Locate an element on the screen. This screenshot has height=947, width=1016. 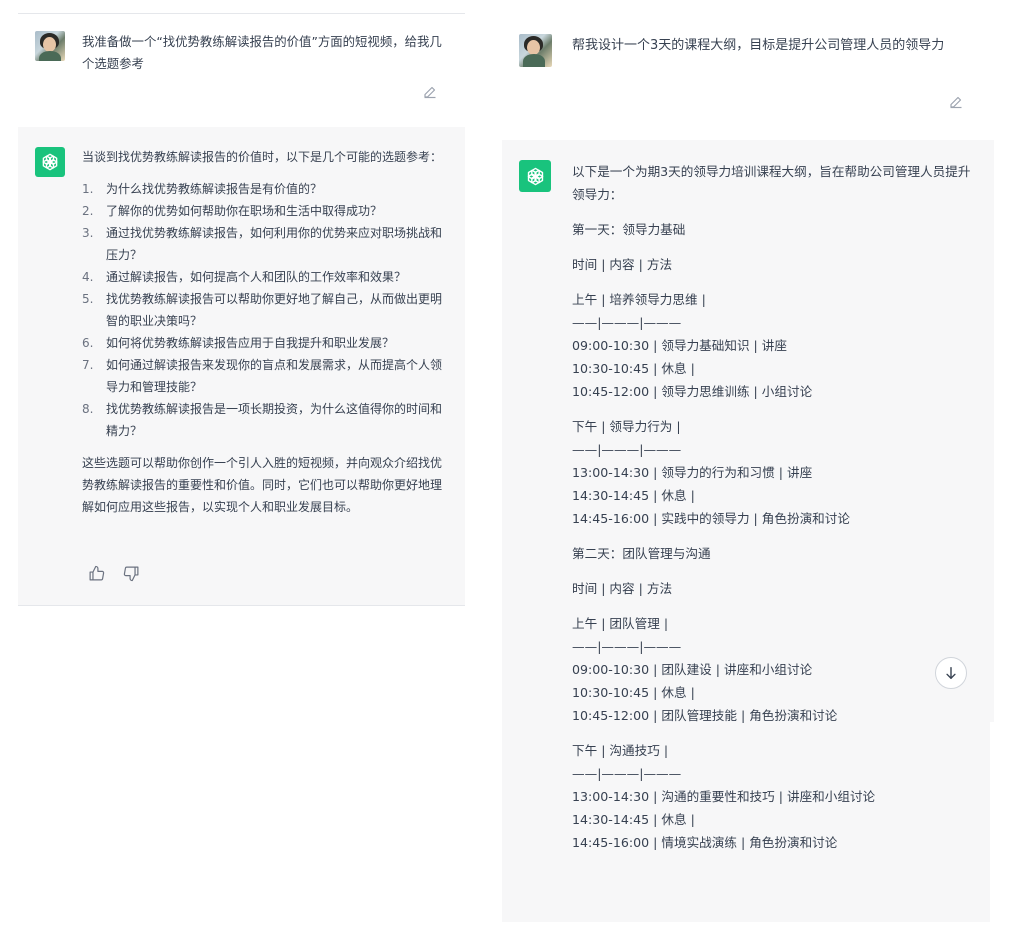
arrow-down-icon is located at coordinates (951, 673).